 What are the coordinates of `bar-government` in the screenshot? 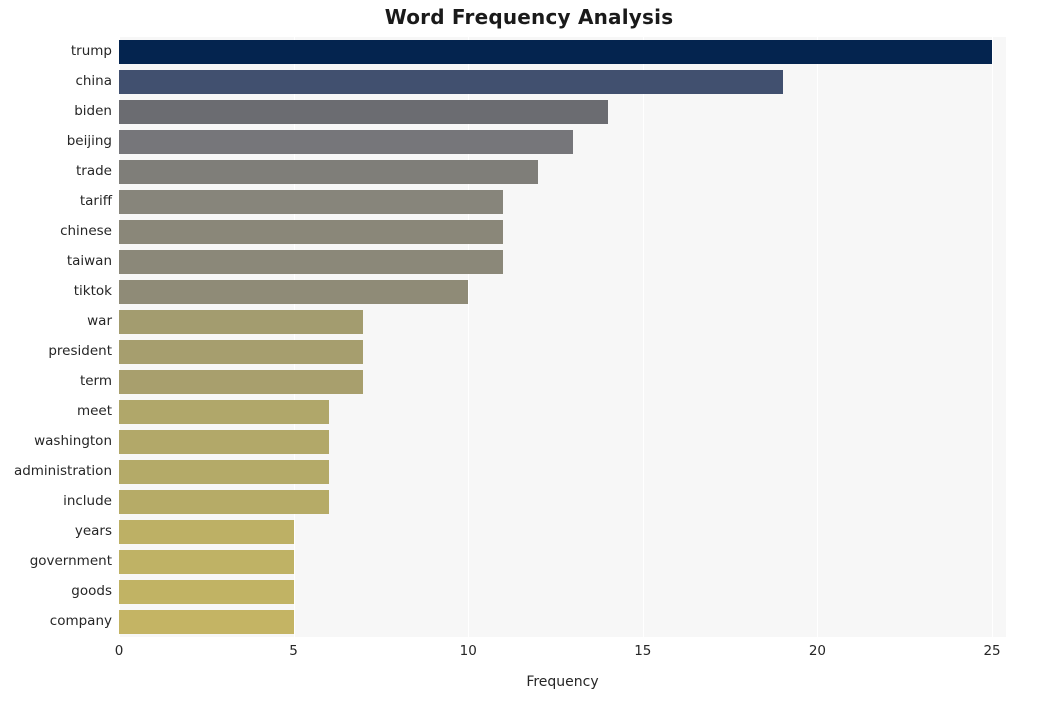 It's located at (206, 562).